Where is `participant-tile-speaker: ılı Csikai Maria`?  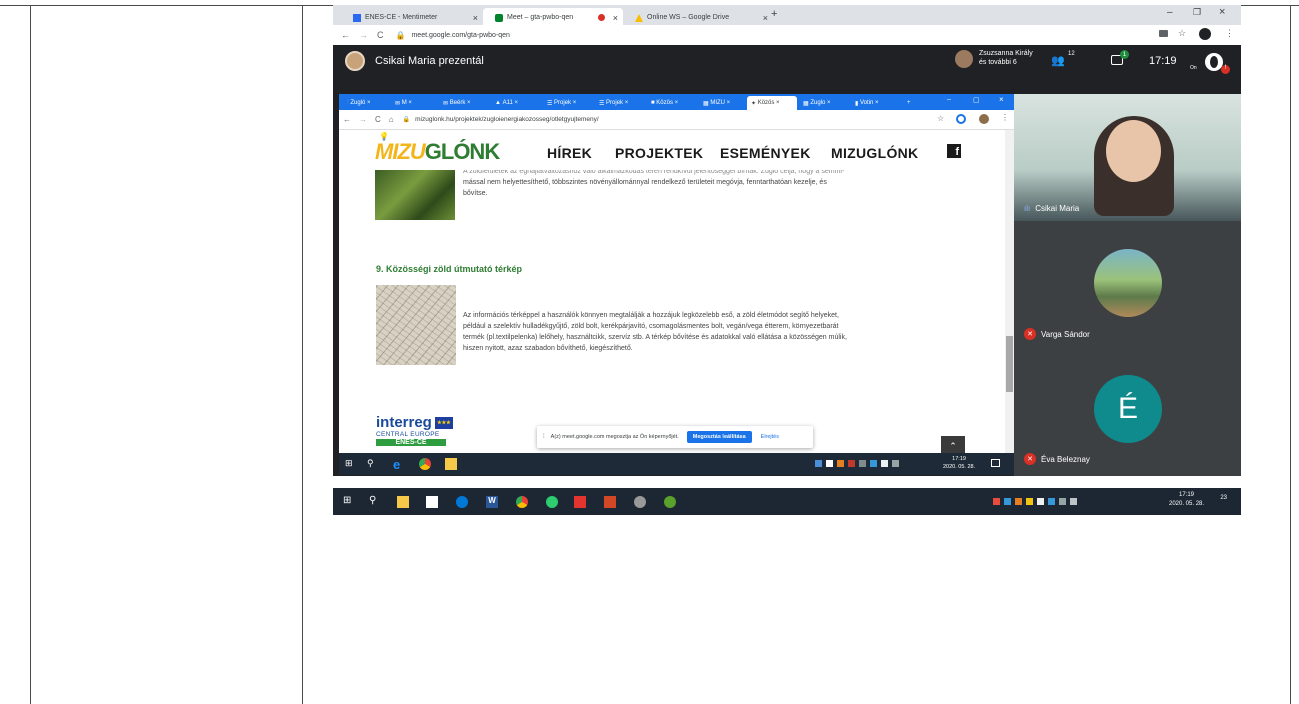
participant-tile-speaker: ılı Csikai Maria is located at coordinates (1127, 157).